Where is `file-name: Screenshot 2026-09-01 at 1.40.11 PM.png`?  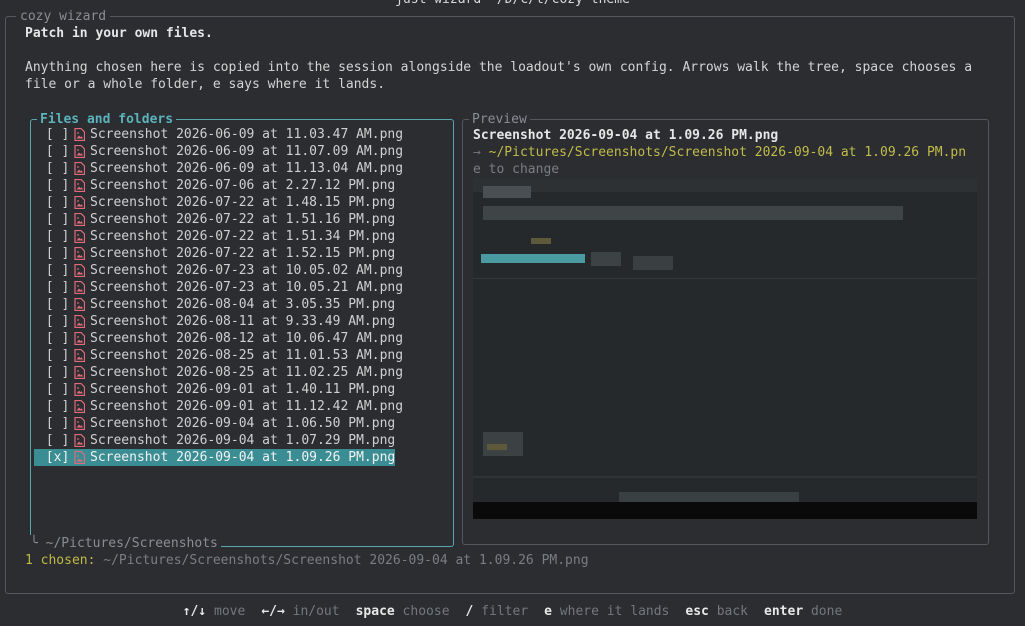 file-name: Screenshot 2026-09-01 at 1.40.11 PM.png is located at coordinates (243, 389).